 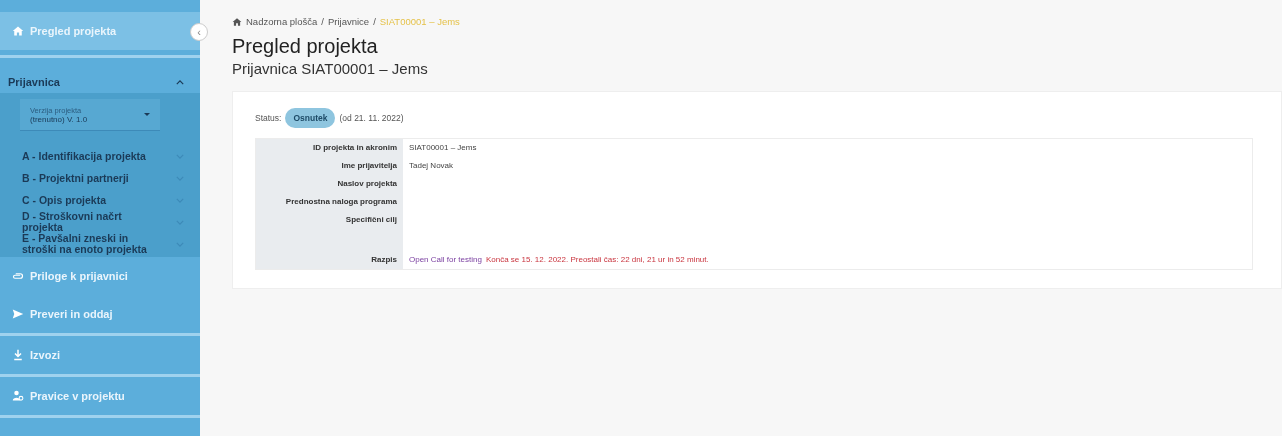 What do you see at coordinates (18, 355) in the screenshot?
I see `download-icon` at bounding box center [18, 355].